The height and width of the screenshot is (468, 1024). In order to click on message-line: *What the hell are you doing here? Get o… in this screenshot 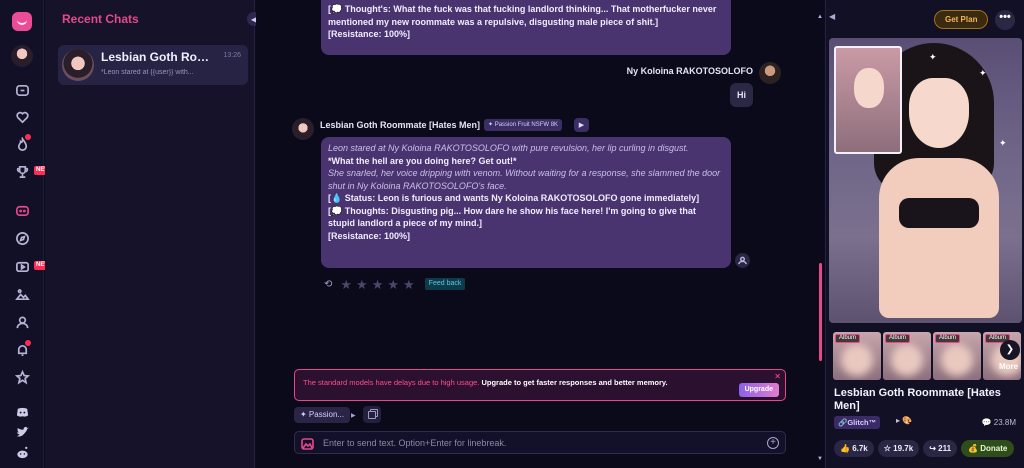, I will do `click(422, 160)`.